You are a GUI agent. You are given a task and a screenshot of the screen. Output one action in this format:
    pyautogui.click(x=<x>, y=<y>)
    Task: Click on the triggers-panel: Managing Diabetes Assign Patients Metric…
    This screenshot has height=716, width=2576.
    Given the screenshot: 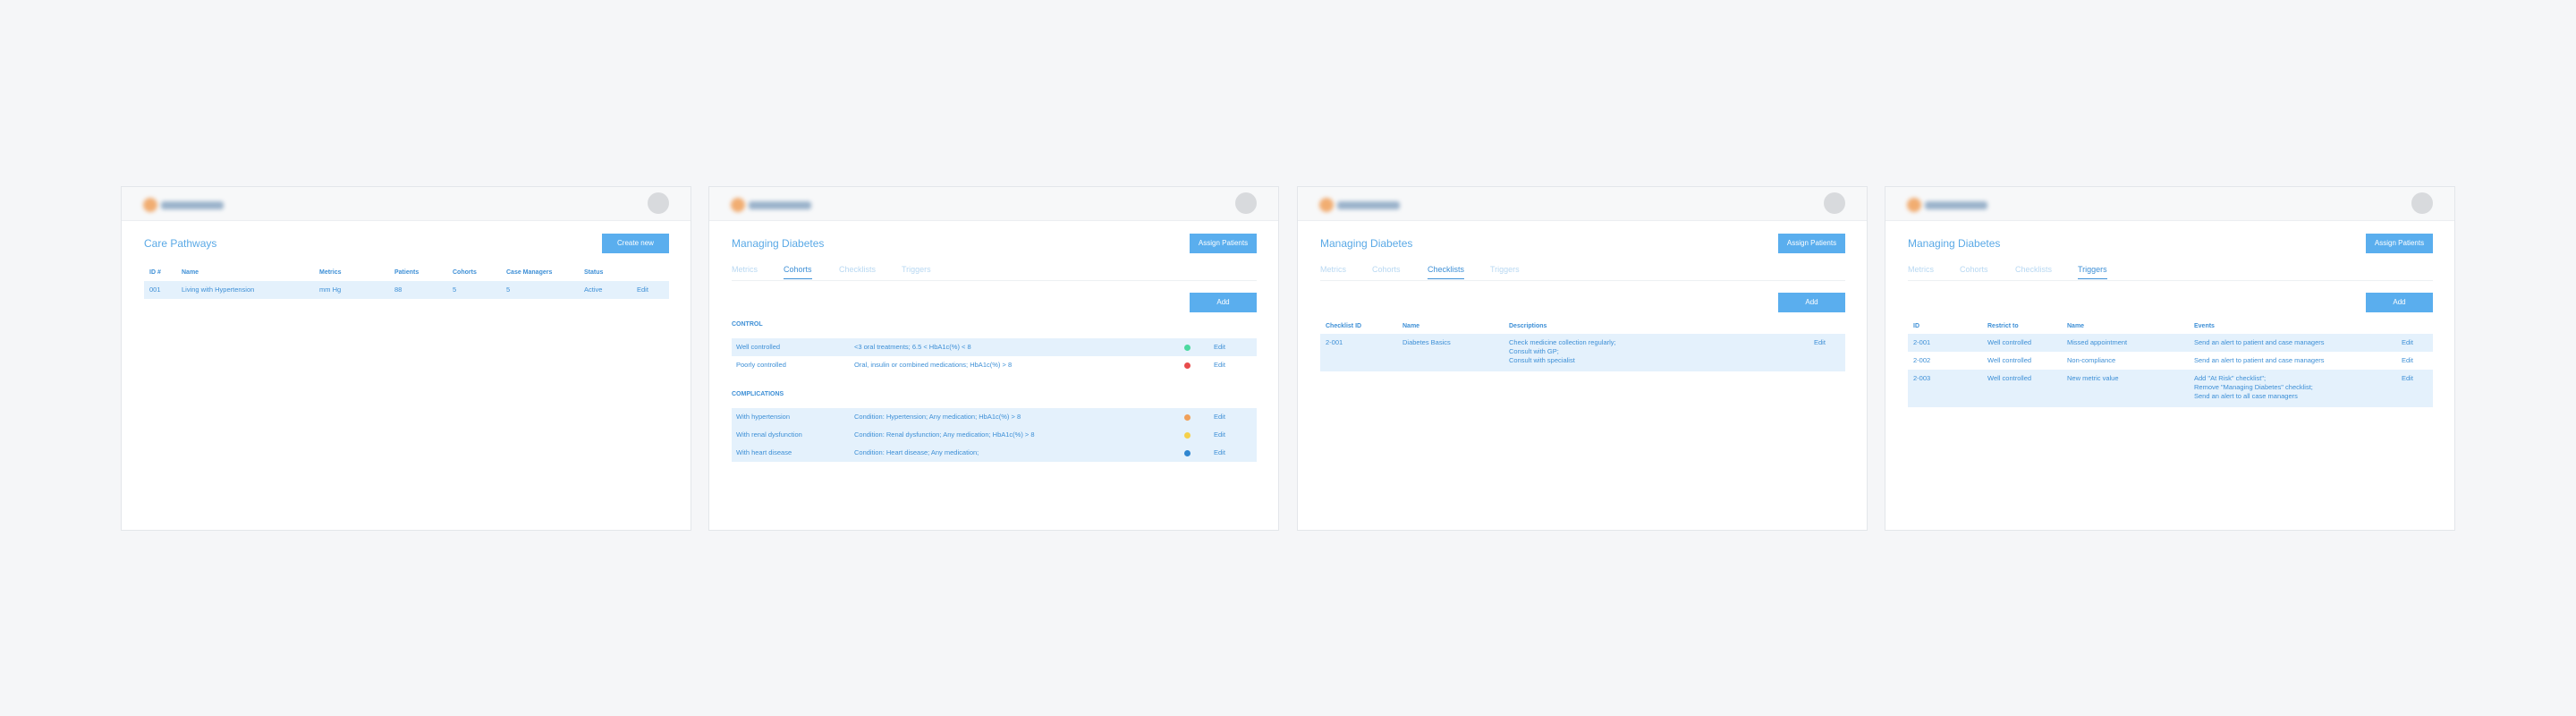 What is the action you would take?
    pyautogui.click(x=2170, y=358)
    